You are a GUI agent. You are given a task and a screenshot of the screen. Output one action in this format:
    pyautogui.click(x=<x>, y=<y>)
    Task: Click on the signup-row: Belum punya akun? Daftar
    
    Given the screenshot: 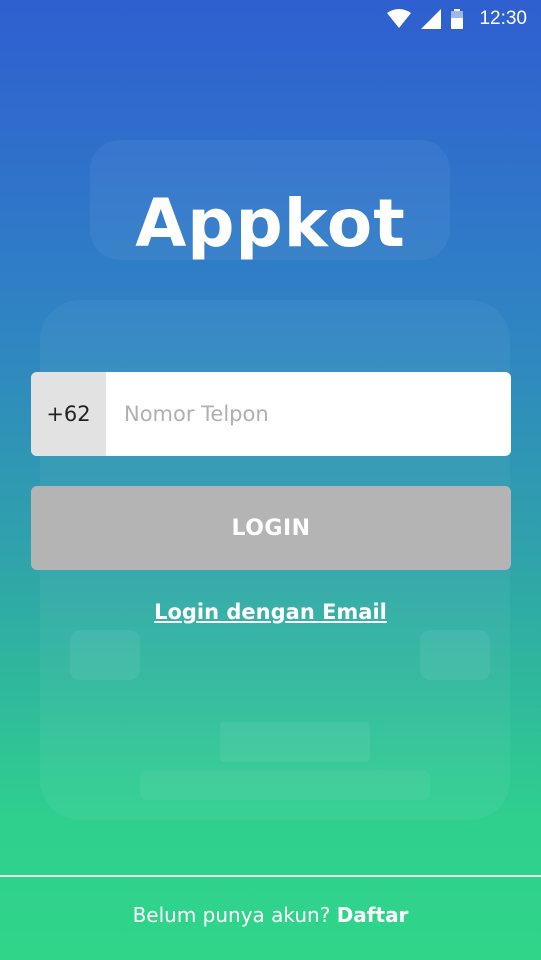 What is the action you would take?
    pyautogui.click(x=270, y=915)
    